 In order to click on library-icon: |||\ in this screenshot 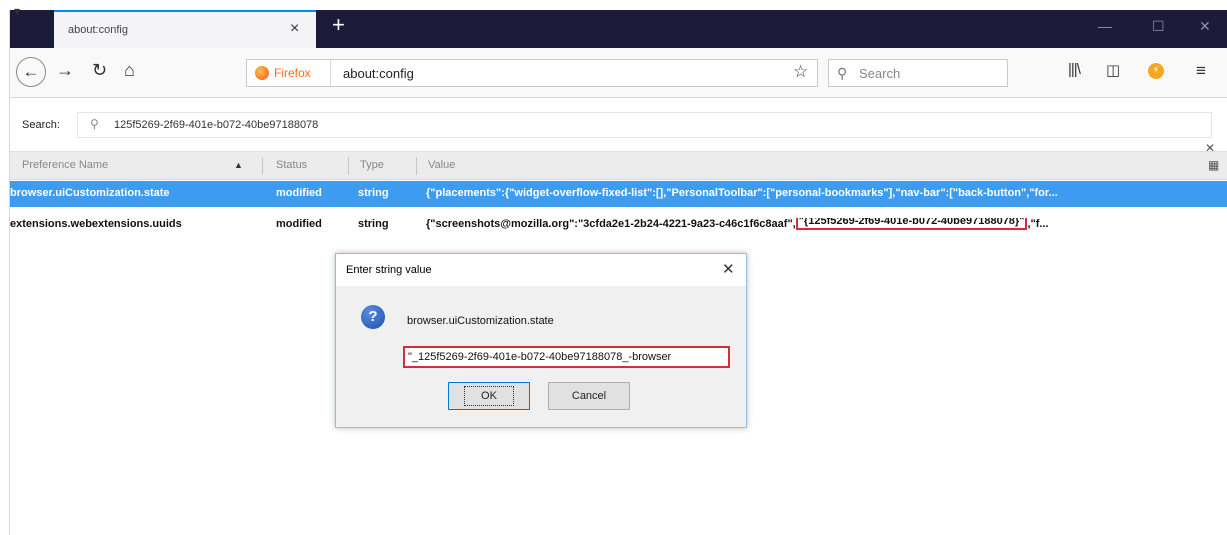, I will do `click(1074, 69)`.